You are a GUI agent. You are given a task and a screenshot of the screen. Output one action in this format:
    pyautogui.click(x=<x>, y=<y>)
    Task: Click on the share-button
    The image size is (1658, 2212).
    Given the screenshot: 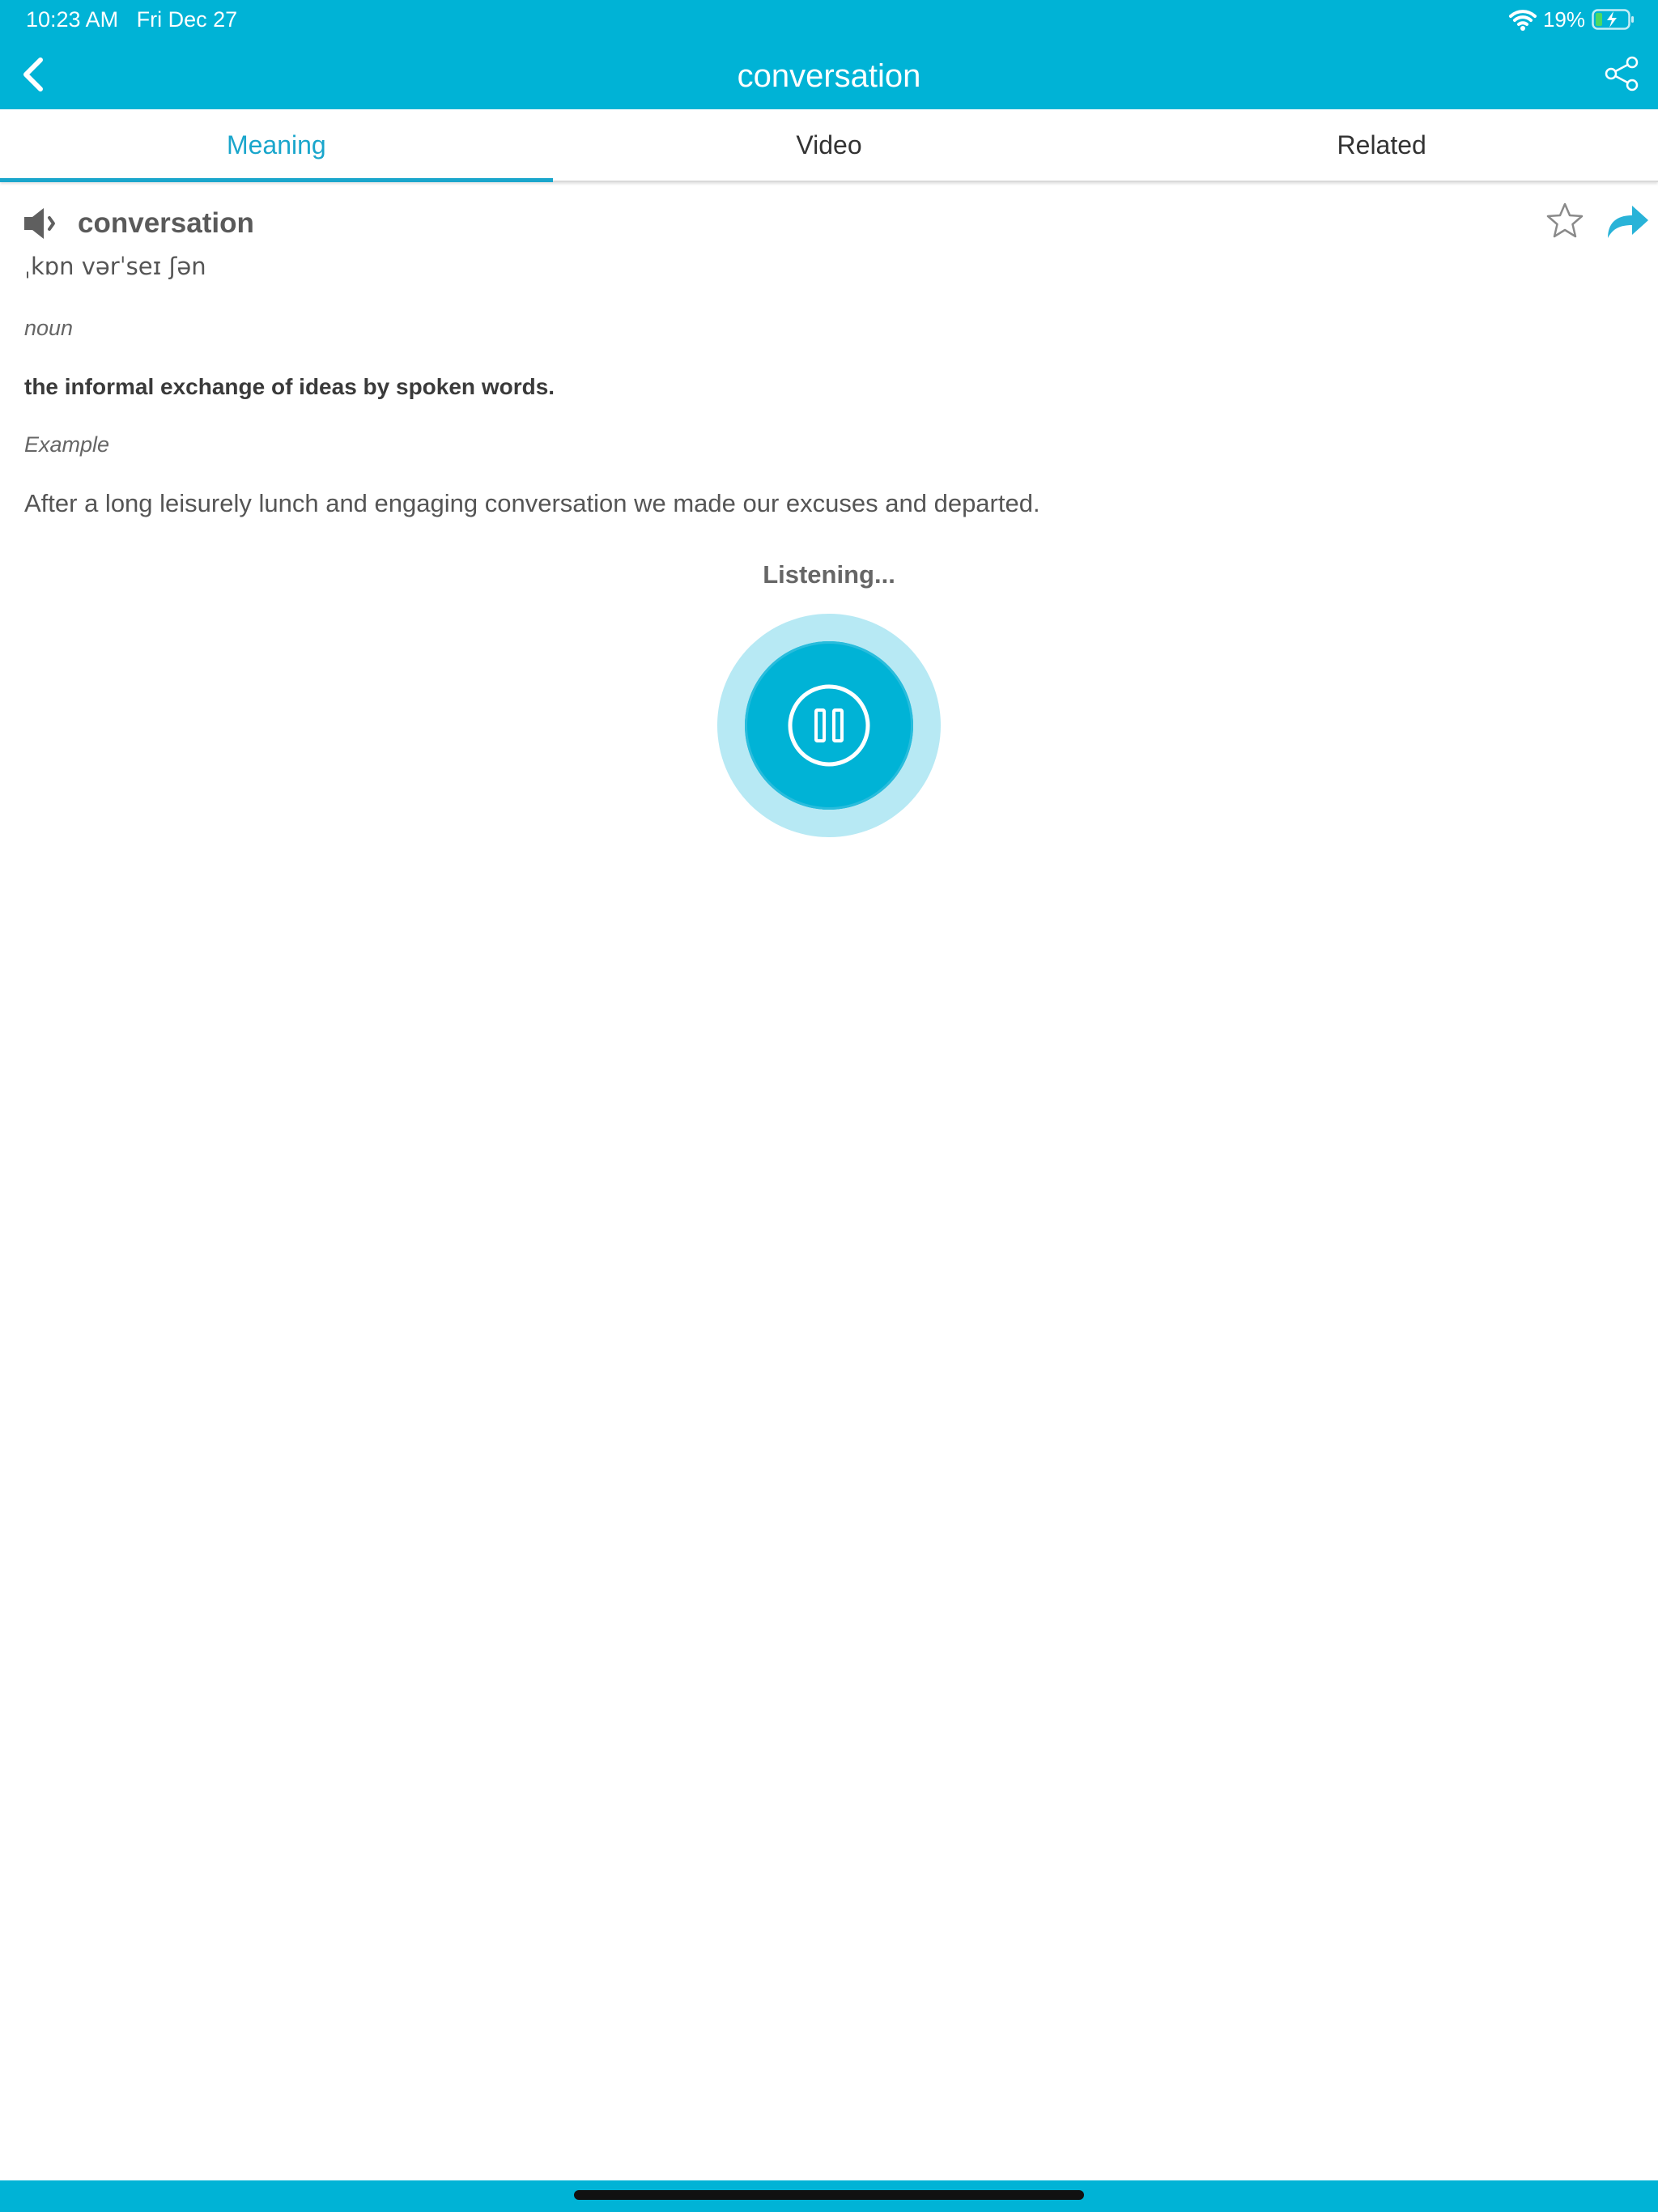 What is the action you would take?
    pyautogui.click(x=1621, y=74)
    